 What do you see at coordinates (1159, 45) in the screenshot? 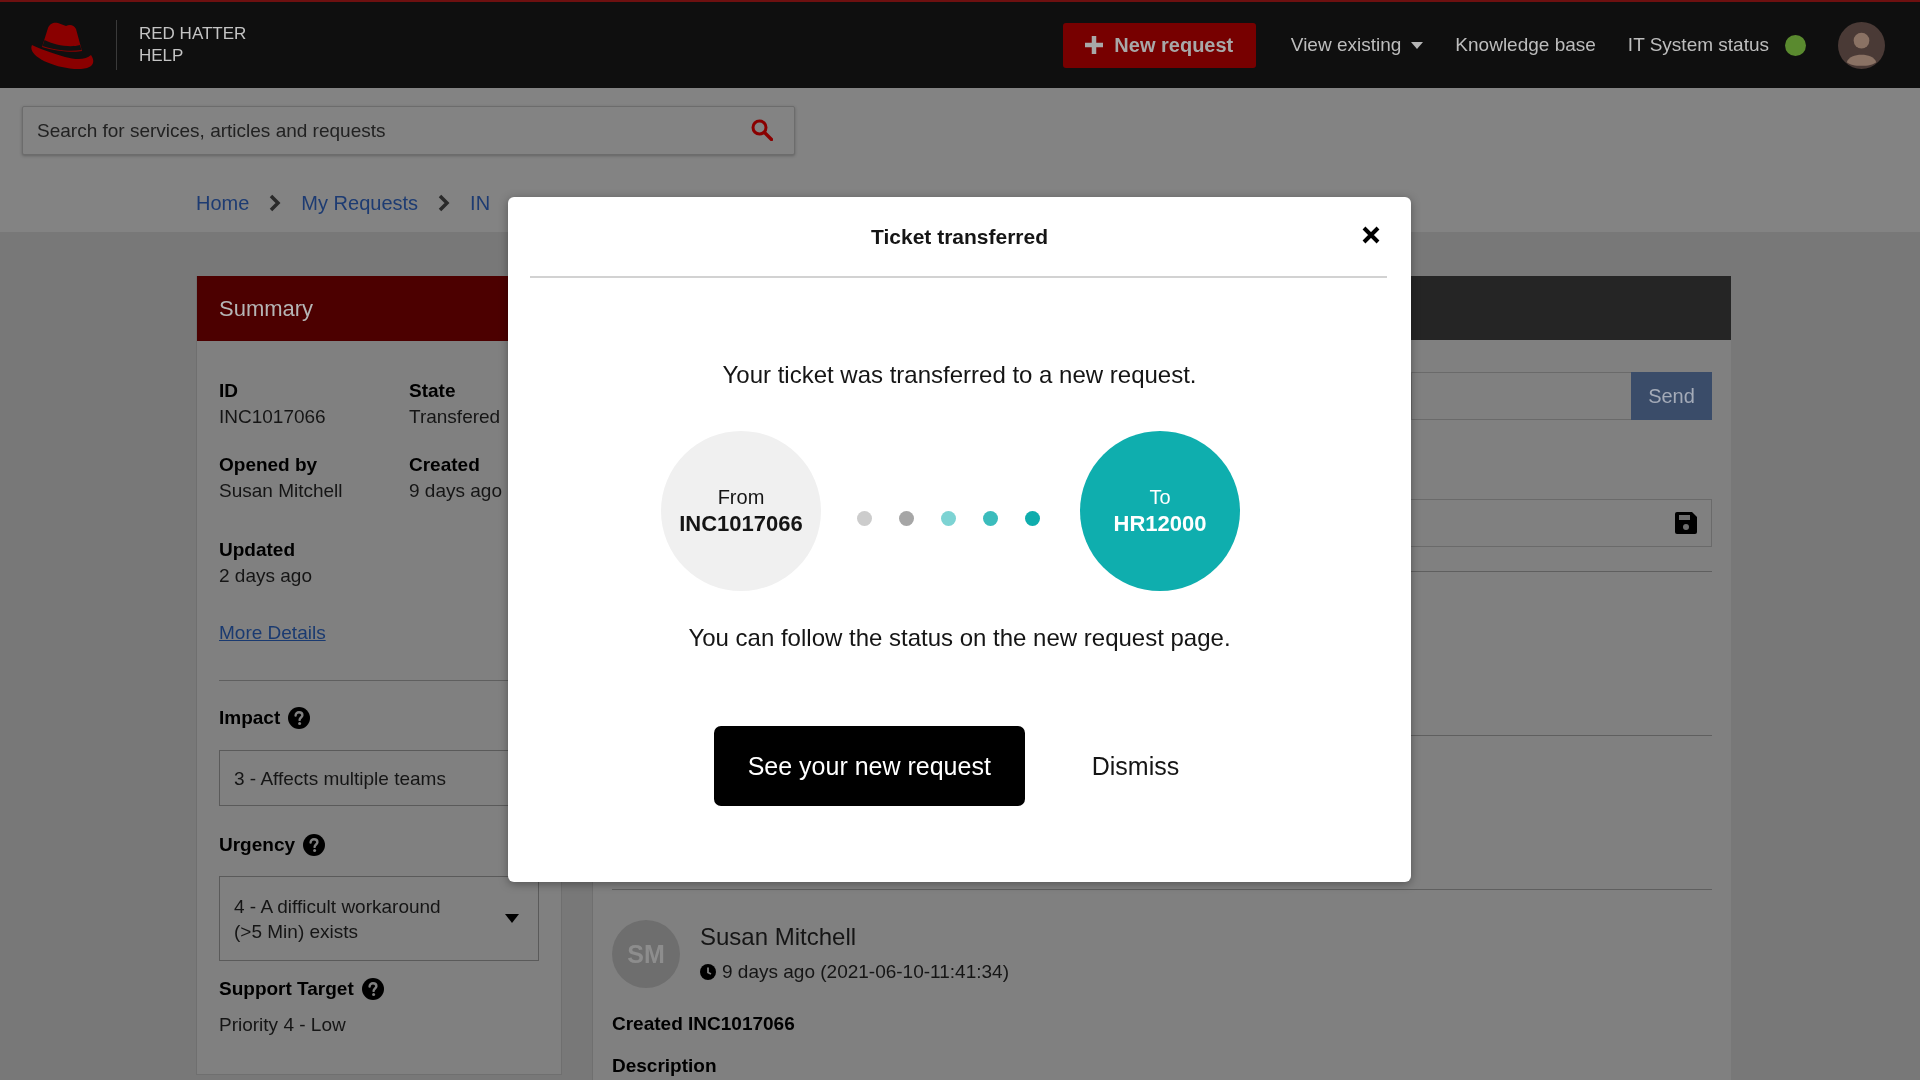
I see `new-request-button: New request` at bounding box center [1159, 45].